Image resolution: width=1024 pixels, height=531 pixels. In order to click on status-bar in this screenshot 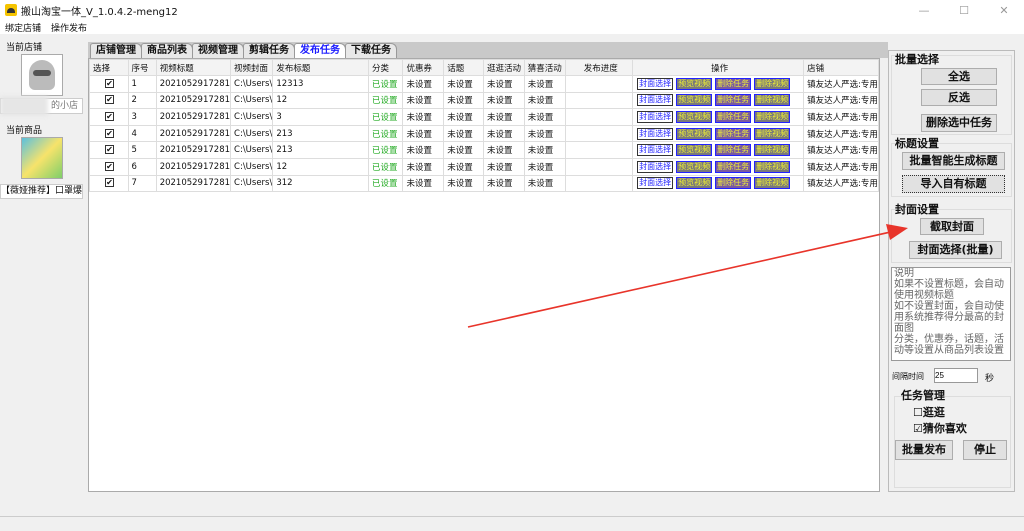, I will do `click(512, 523)`.